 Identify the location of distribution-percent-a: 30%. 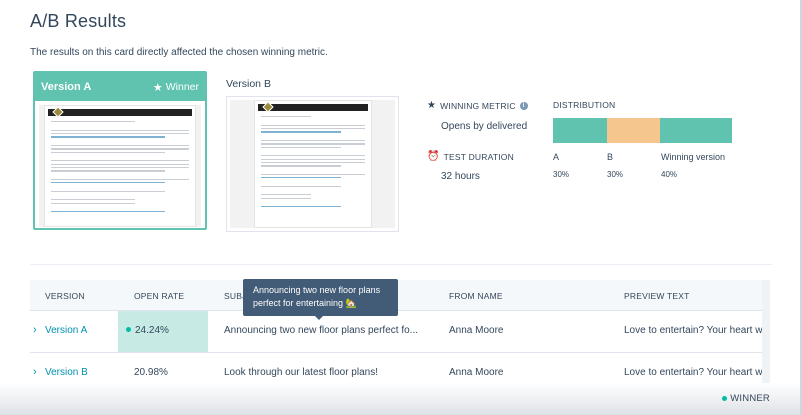
(561, 174).